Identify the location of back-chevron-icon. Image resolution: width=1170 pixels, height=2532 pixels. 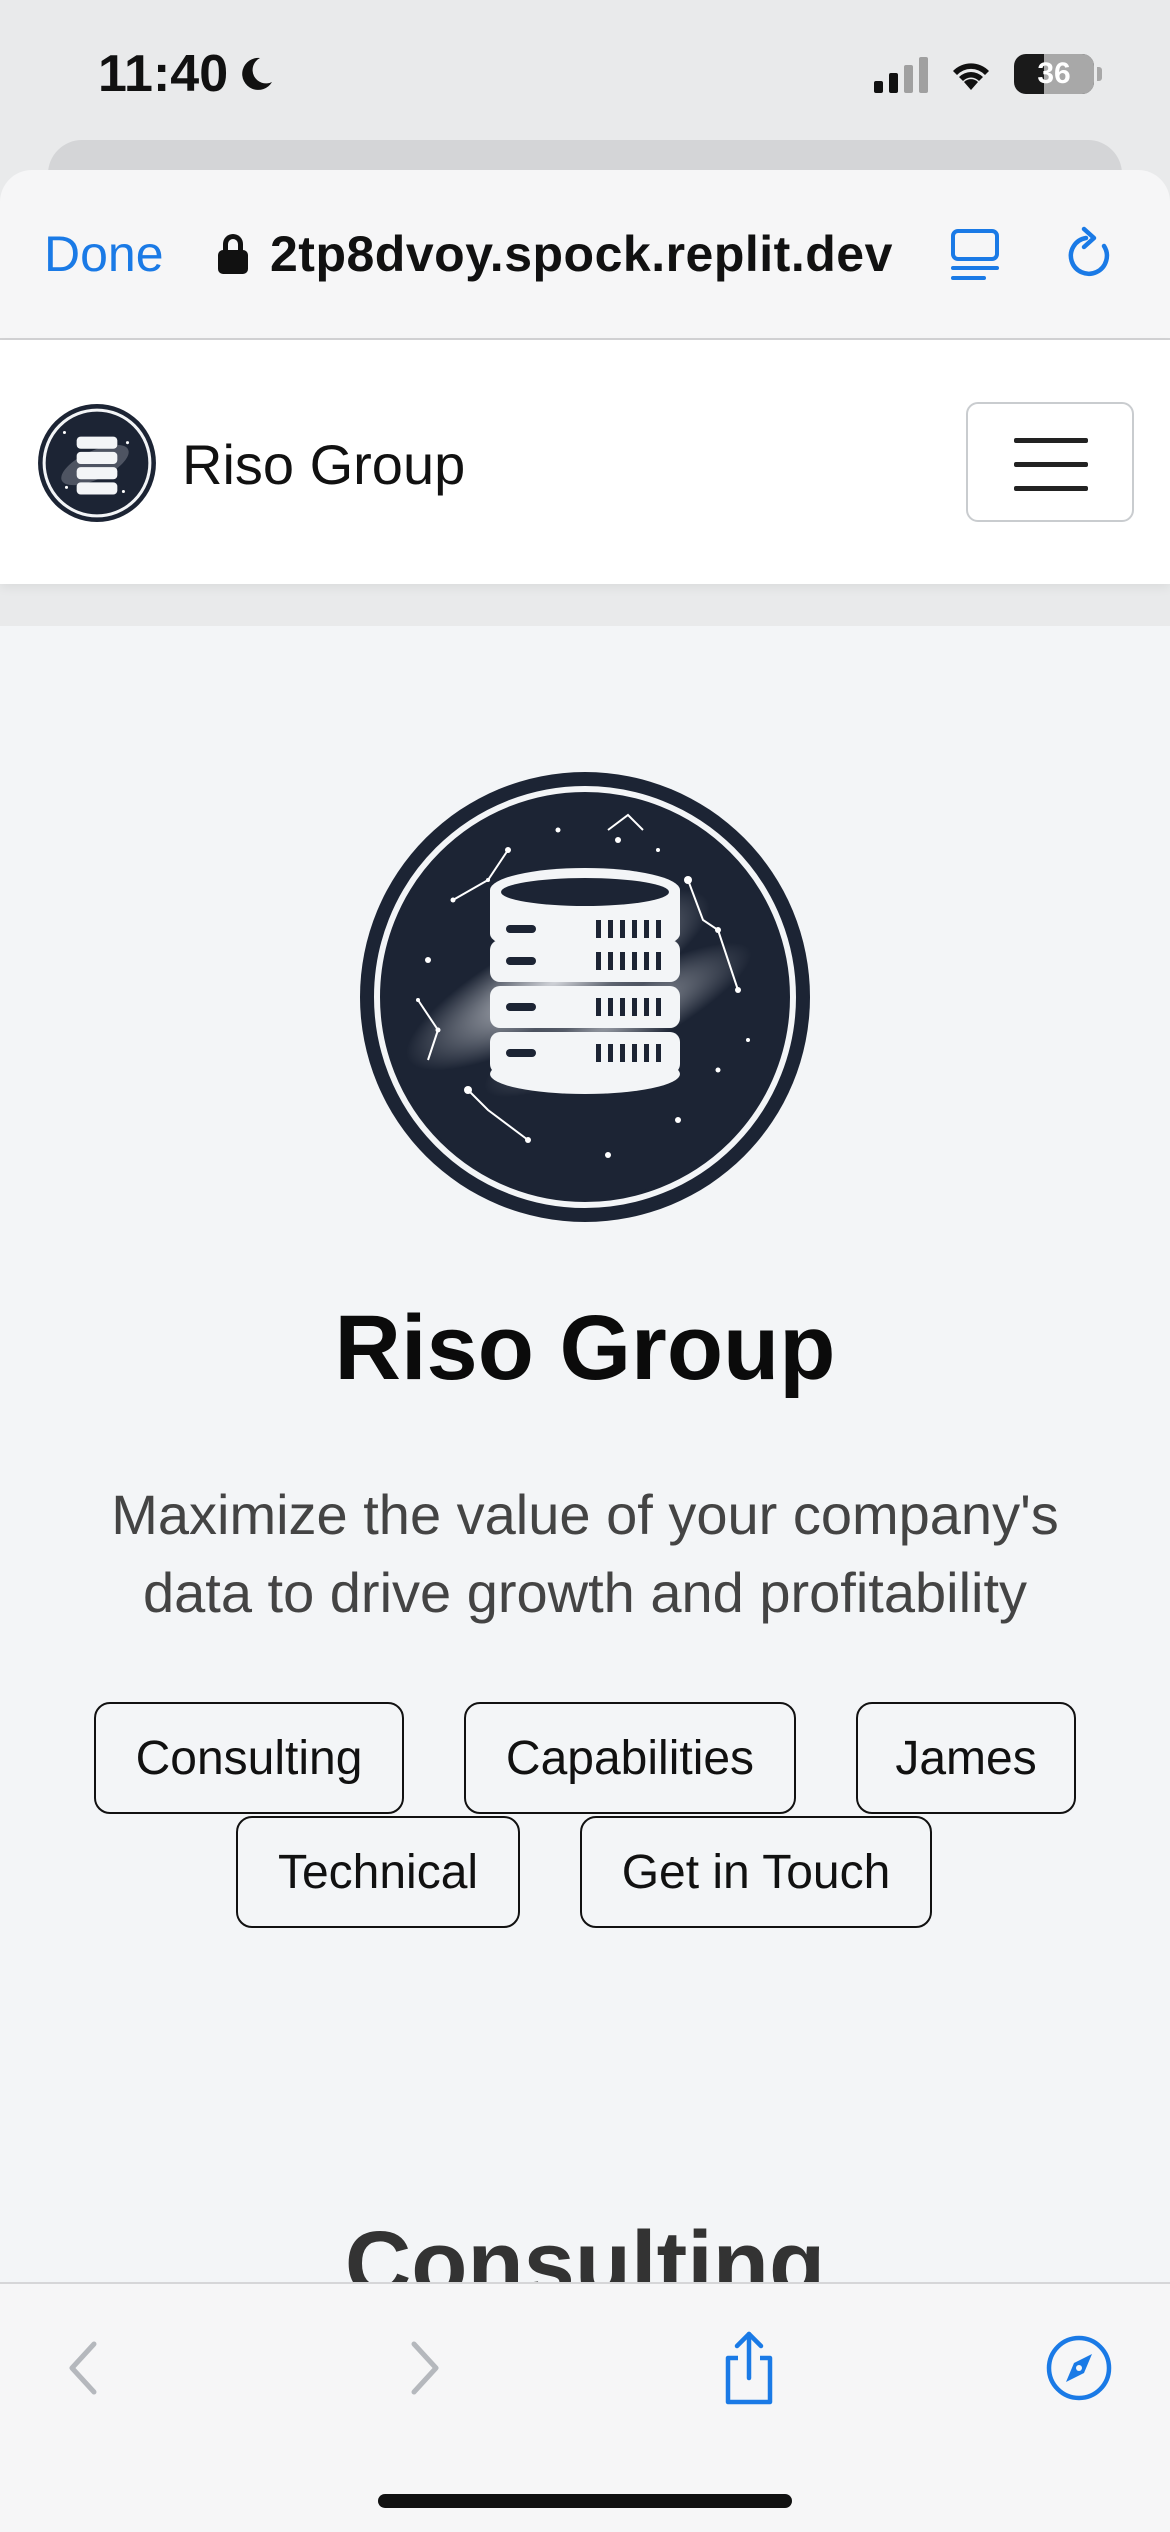
(85, 2368).